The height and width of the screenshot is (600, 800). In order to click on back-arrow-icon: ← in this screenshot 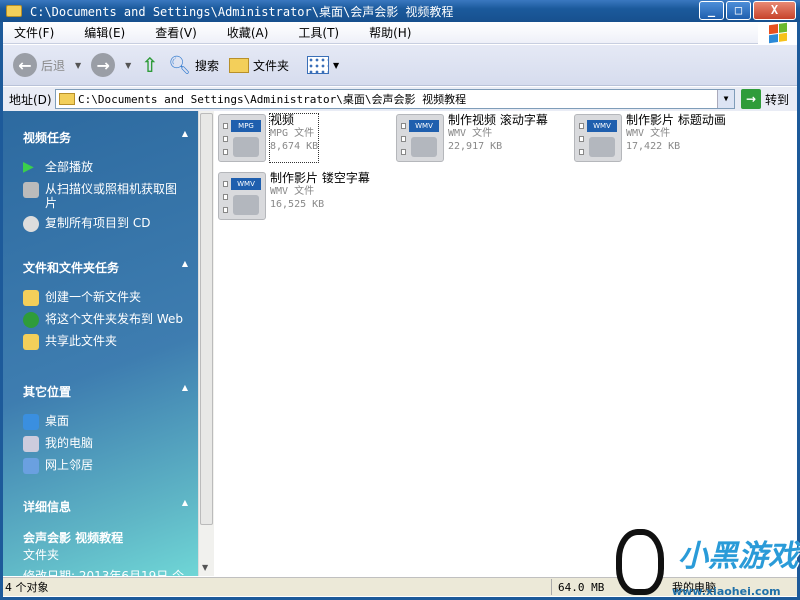, I will do `click(25, 65)`.